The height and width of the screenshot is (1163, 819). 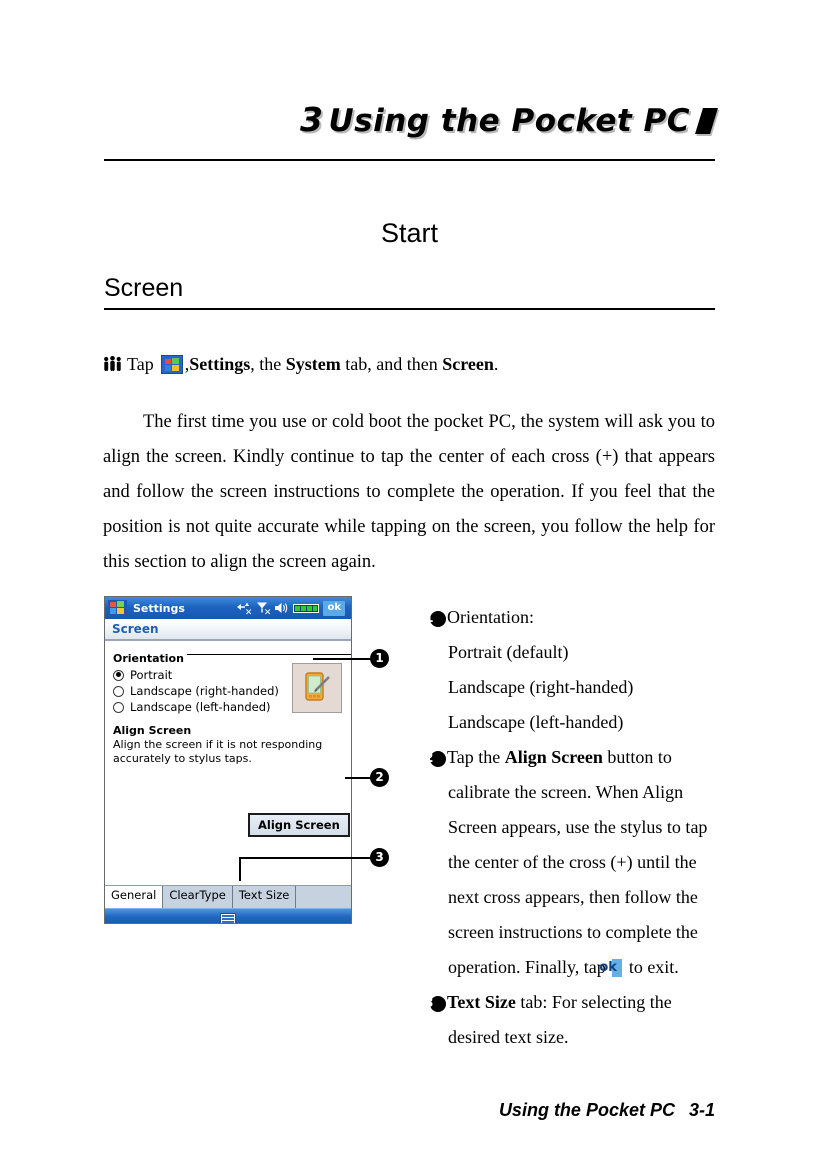 What do you see at coordinates (200, 707) in the screenshot?
I see `radio-label: Landscape (left-handed)` at bounding box center [200, 707].